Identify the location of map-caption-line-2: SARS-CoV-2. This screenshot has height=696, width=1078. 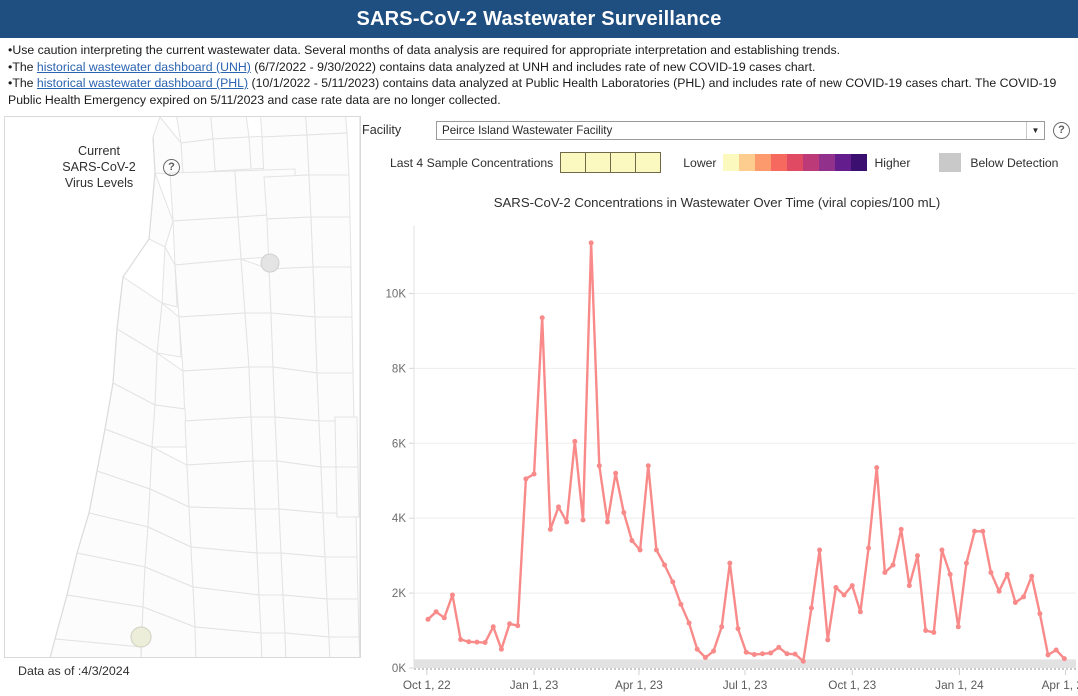
(99, 167).